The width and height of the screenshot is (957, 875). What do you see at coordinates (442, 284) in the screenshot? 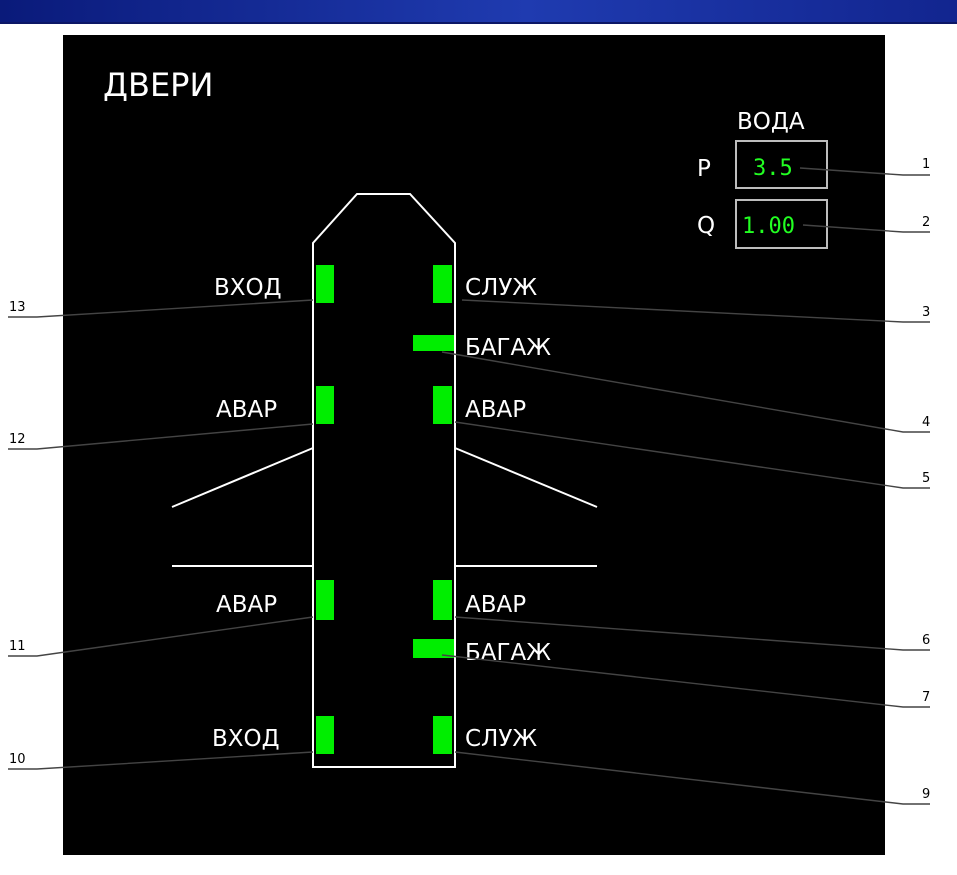
I see `door-indicator-front-right` at bounding box center [442, 284].